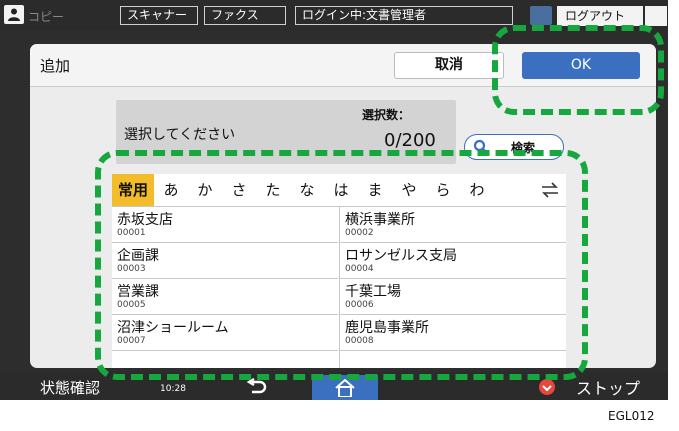 This screenshot has width=679, height=431. I want to click on callout-ok-highlight, so click(578, 70).